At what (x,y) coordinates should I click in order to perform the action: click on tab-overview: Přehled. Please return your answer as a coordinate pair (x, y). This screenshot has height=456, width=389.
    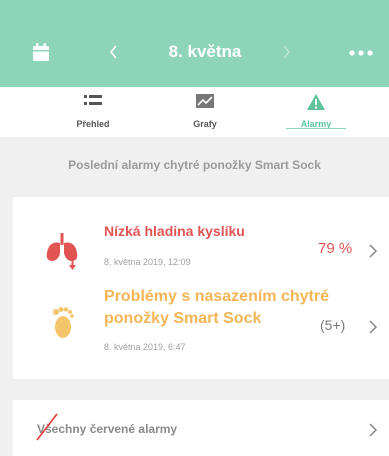
    Looking at the image, I should click on (93, 112).